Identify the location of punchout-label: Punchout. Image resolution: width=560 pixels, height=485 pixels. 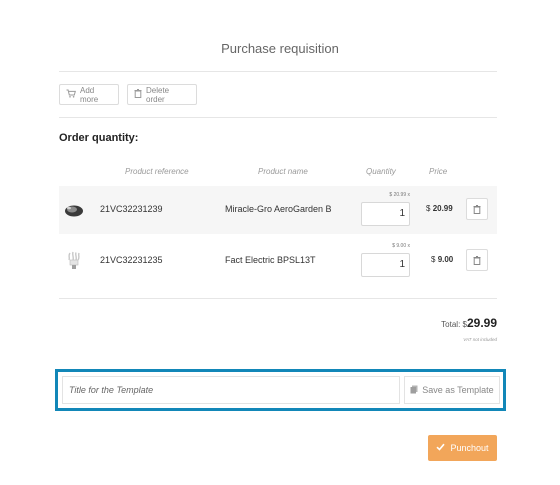
(469, 448).